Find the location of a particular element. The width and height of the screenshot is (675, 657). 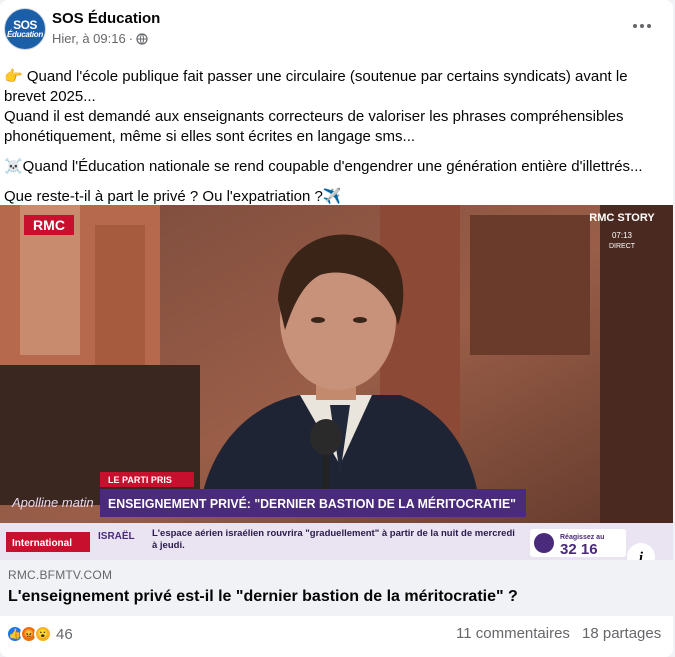

broadcast-clock: 07:13 is located at coordinates (622, 235).